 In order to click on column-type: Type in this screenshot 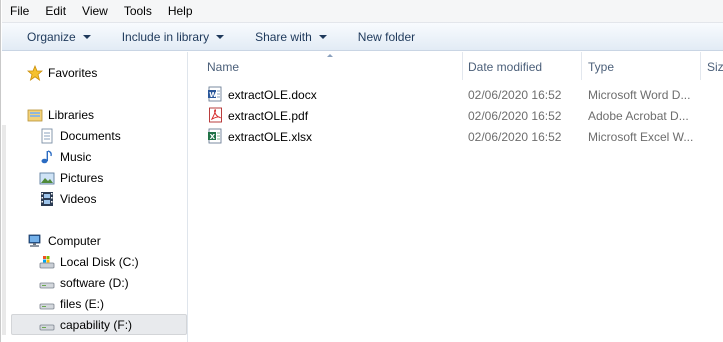, I will do `click(601, 67)`.